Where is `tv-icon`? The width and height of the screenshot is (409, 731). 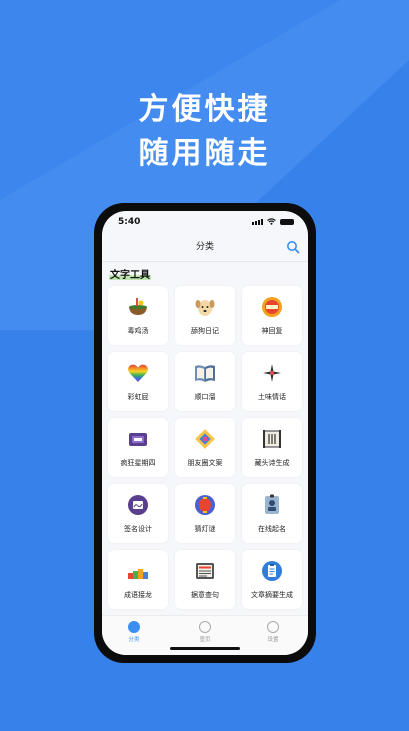 tv-icon is located at coordinates (138, 439).